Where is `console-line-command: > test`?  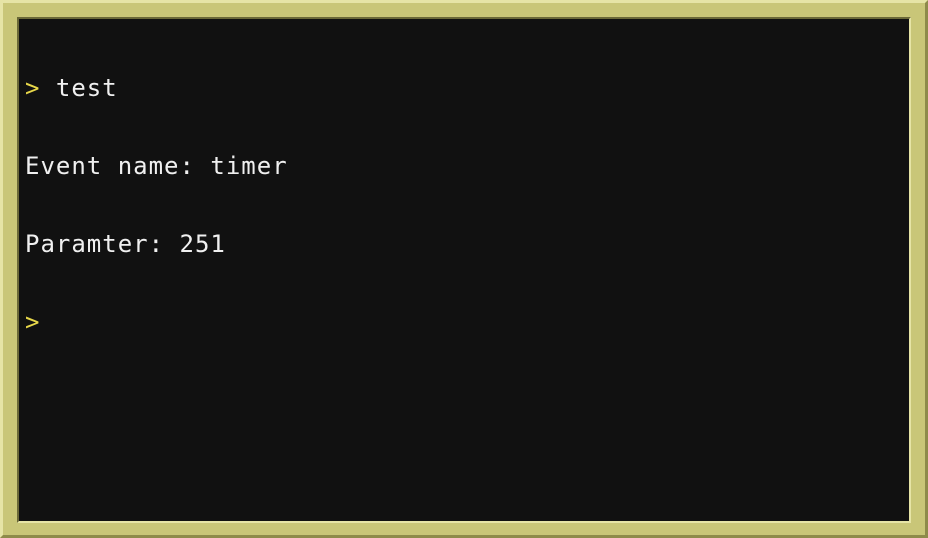 console-line-command: > test is located at coordinates (464, 88).